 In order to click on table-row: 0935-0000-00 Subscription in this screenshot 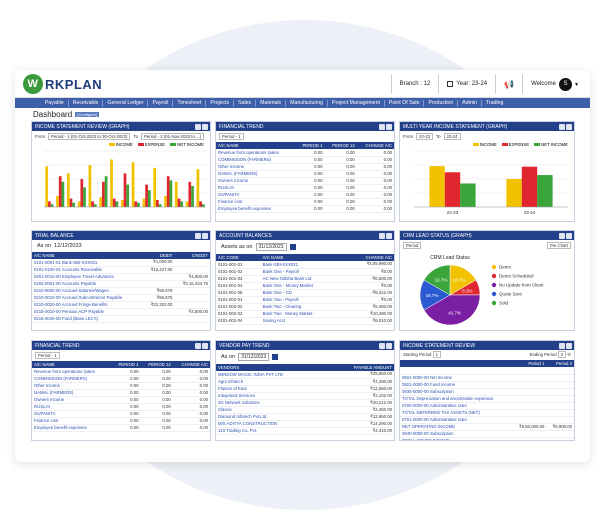, I will do `click(487, 392)`.